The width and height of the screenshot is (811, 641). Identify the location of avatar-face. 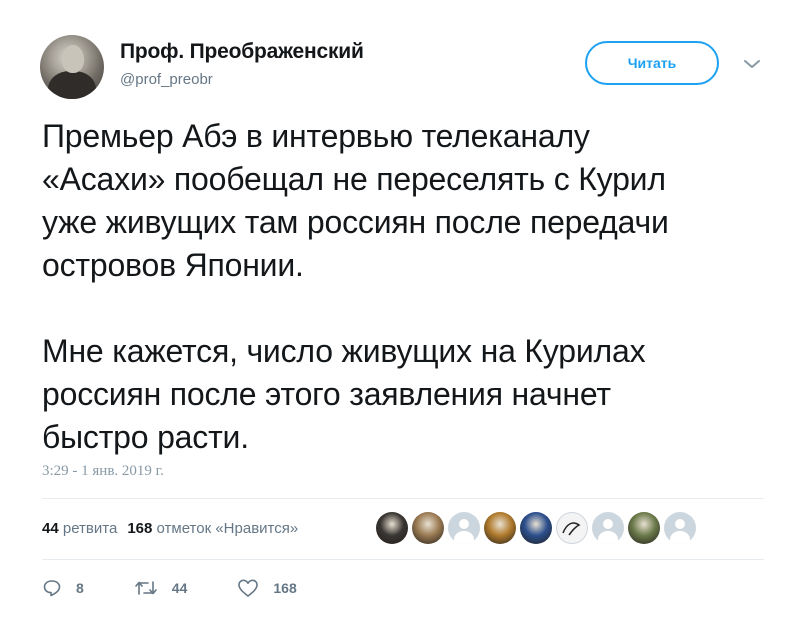
(73, 59).